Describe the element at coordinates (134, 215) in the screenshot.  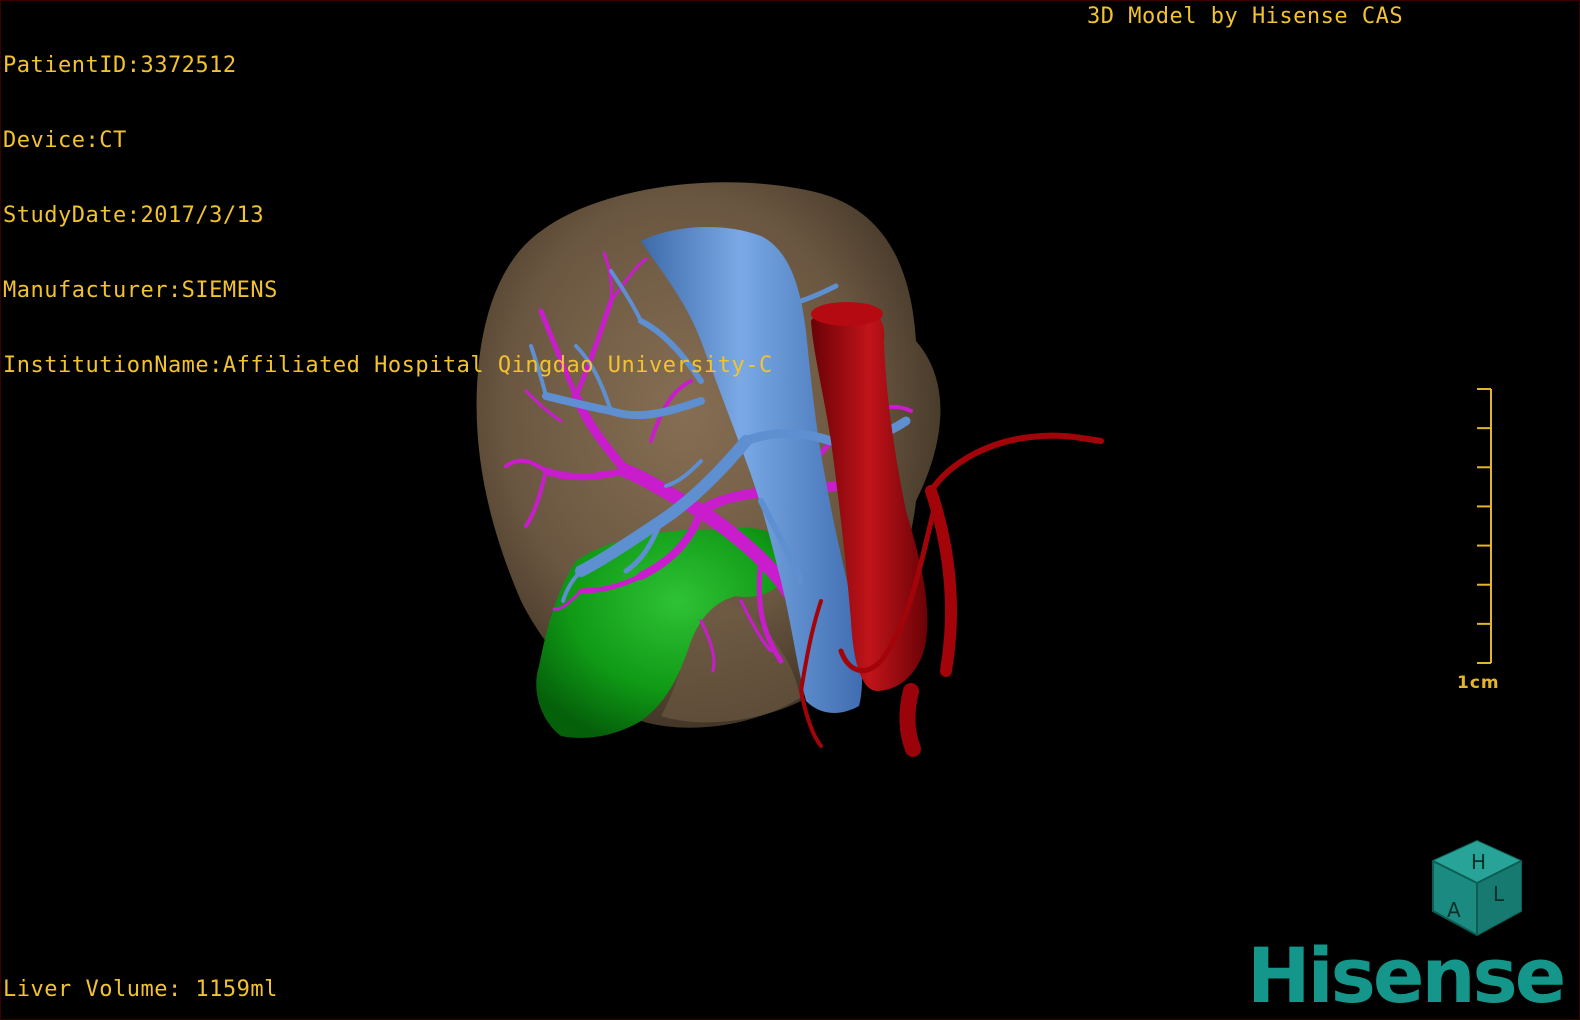
I see `study-date: StudyDate:2017/3/13` at that location.